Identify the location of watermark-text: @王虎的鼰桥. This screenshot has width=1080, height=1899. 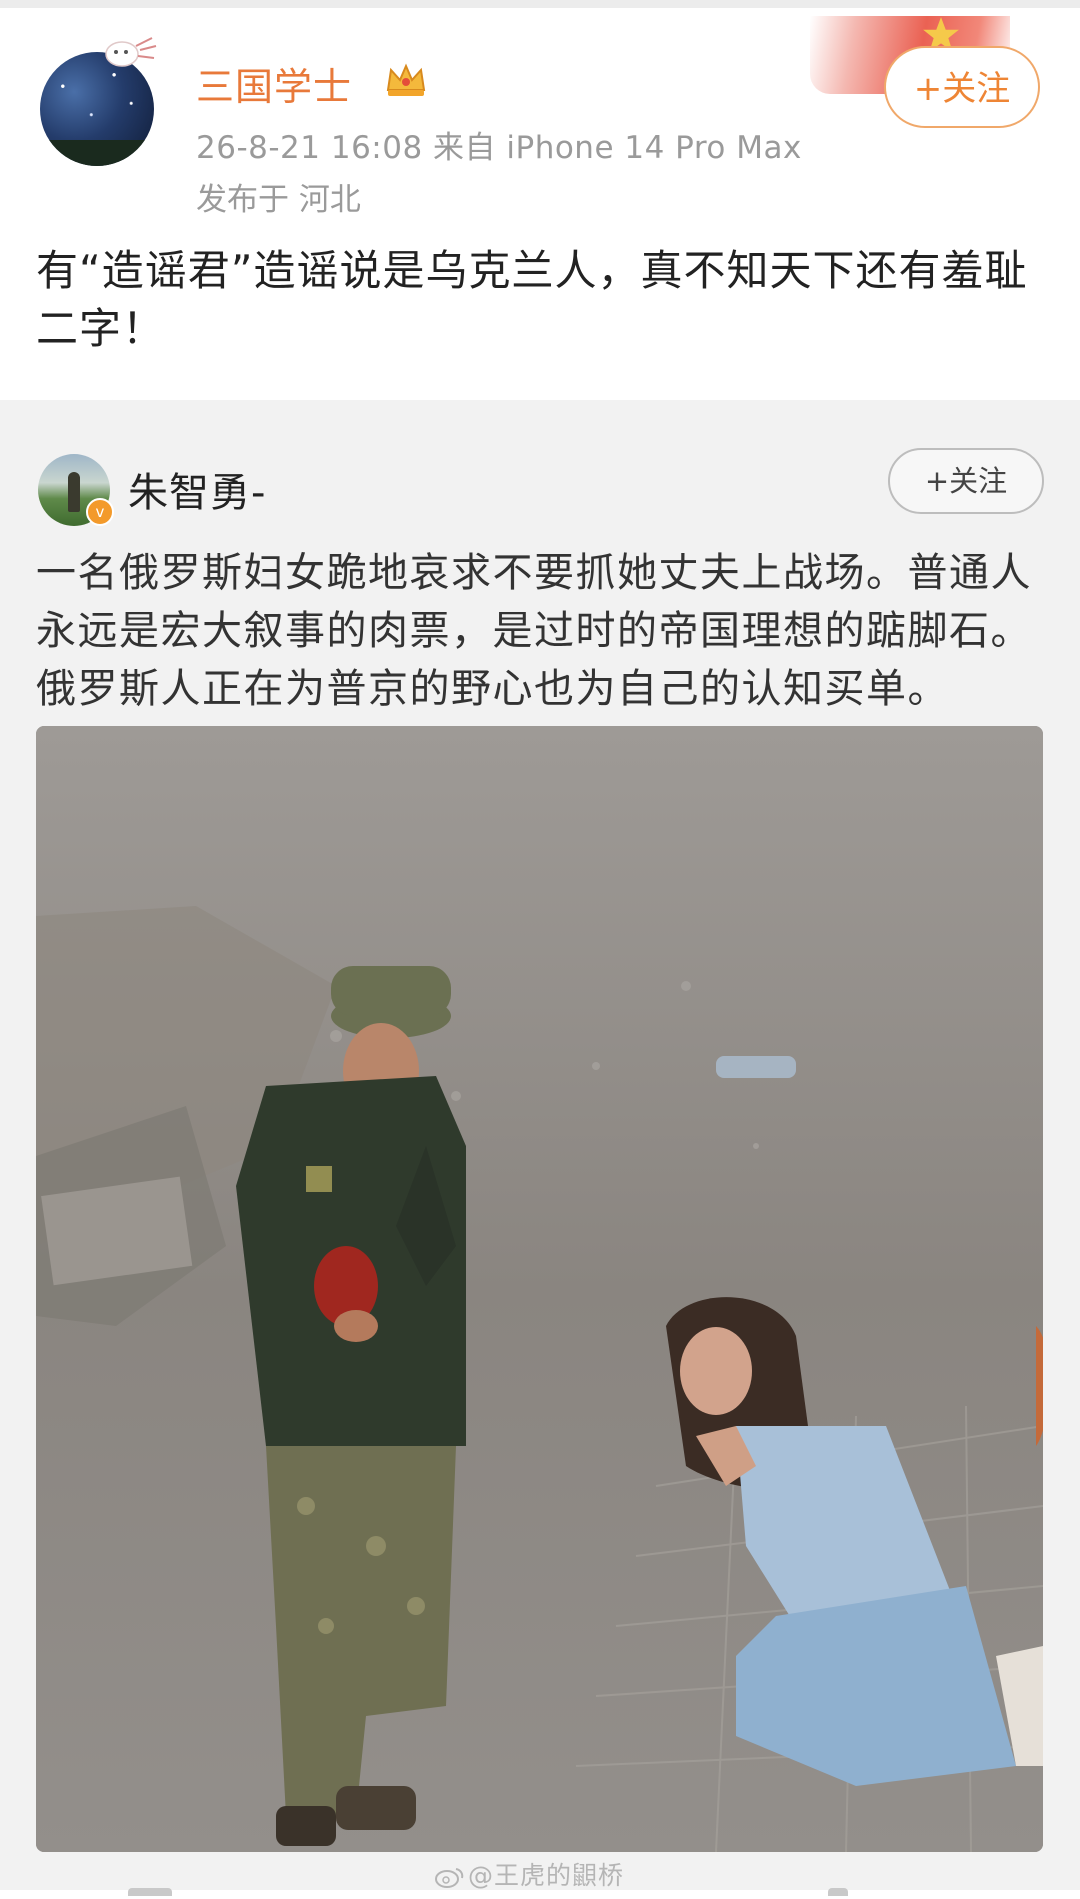
(546, 1875).